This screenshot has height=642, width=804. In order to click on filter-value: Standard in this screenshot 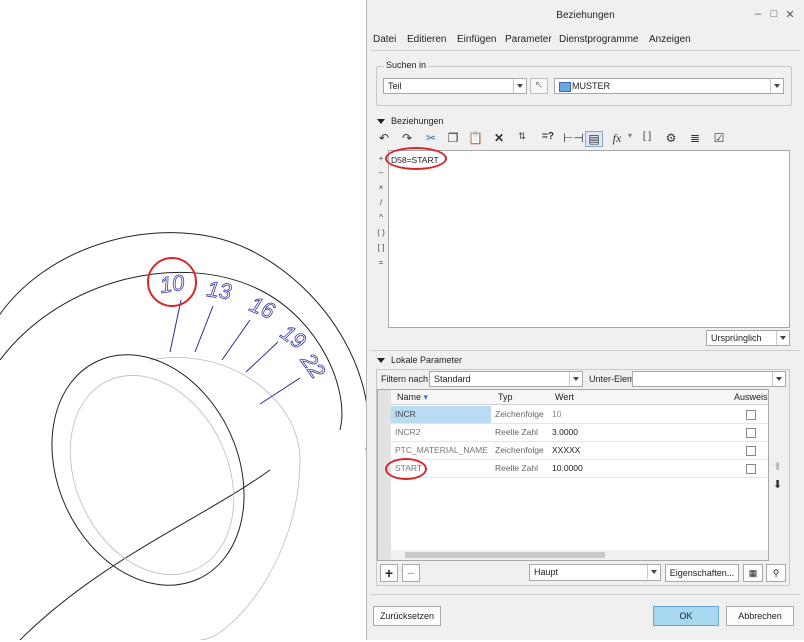, I will do `click(452, 379)`.